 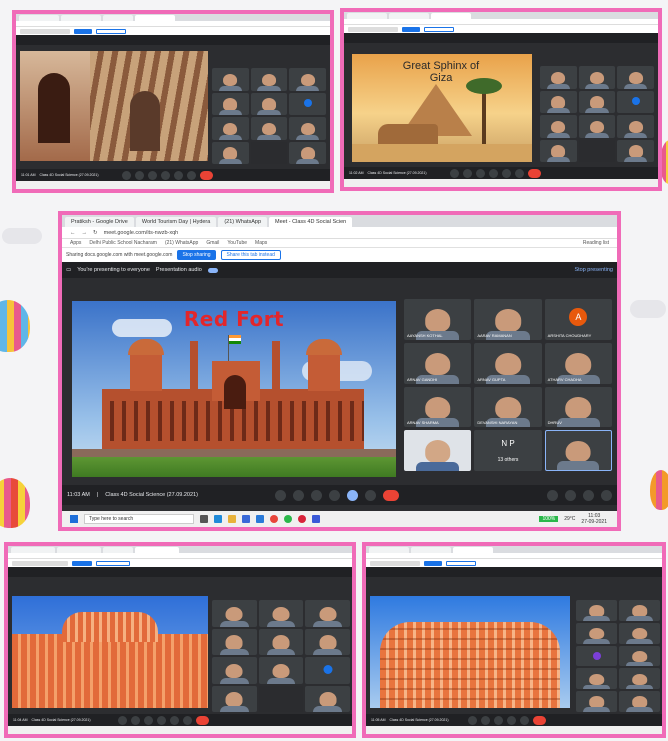 What do you see at coordinates (69, 270) in the screenshot?
I see `present-icon: ▭` at bounding box center [69, 270].